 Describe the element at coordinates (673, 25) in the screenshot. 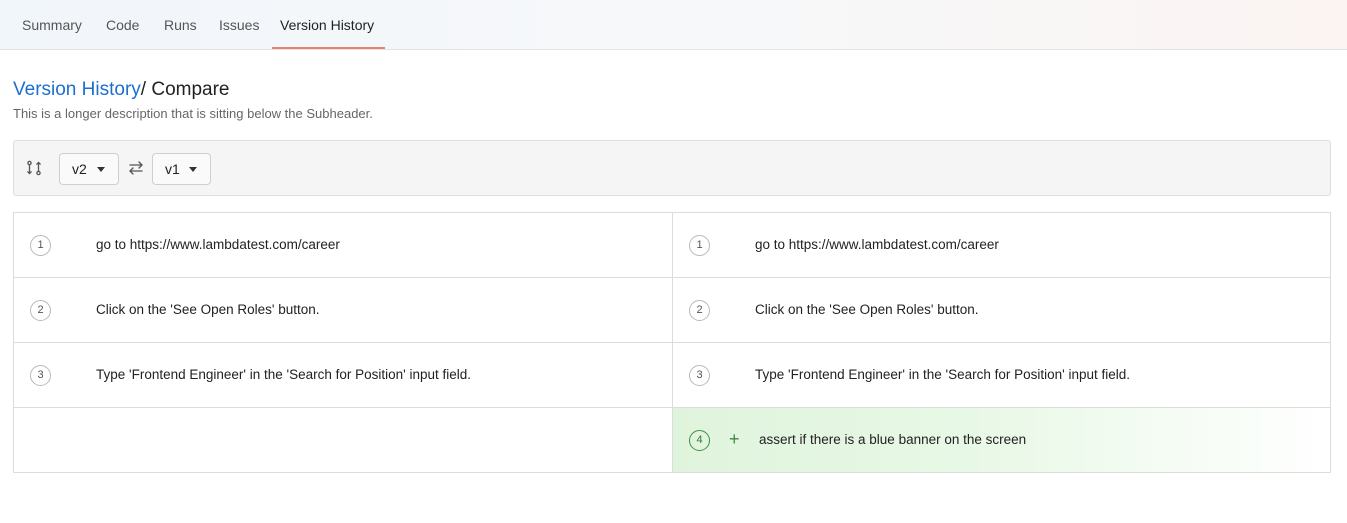

I see `tab-bar: Summary Code Runs Issues Version History` at that location.